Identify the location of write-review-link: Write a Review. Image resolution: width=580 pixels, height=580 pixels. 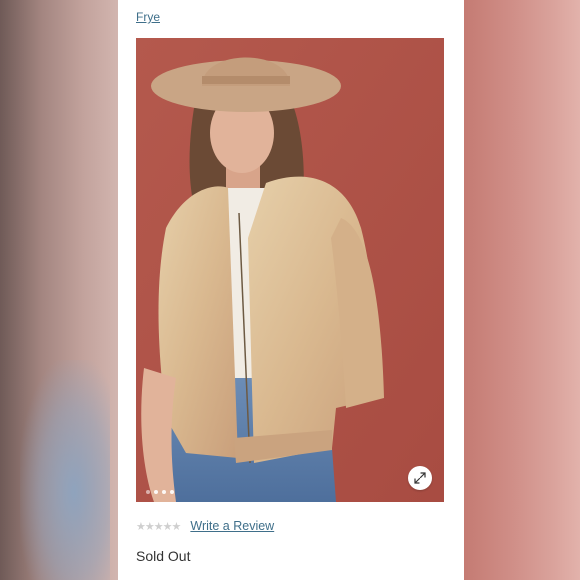
(232, 526).